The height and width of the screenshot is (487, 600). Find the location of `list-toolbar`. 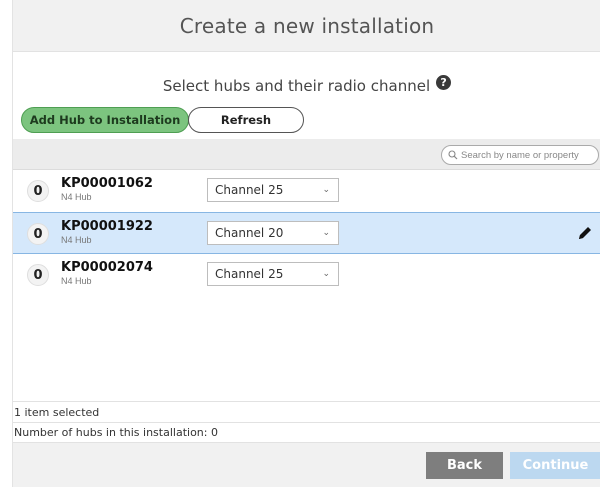

list-toolbar is located at coordinates (306, 154).